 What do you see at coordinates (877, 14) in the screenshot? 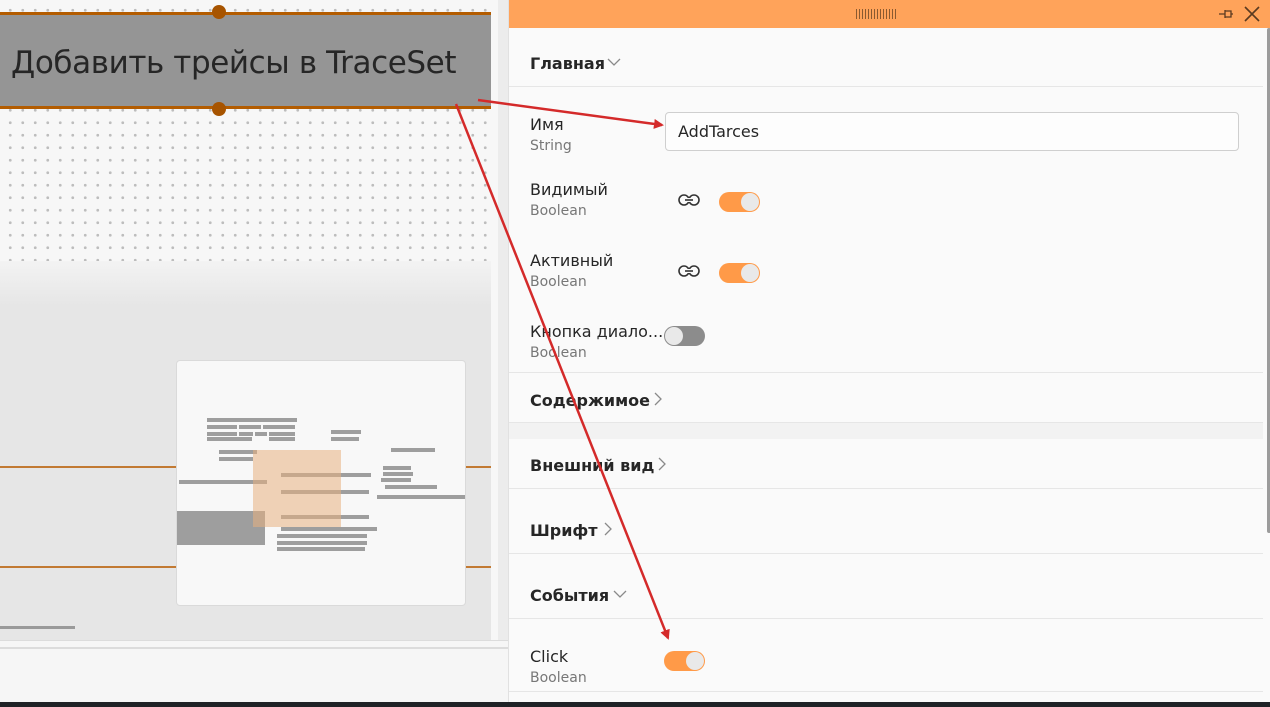
I see `drag-grip-icon` at bounding box center [877, 14].